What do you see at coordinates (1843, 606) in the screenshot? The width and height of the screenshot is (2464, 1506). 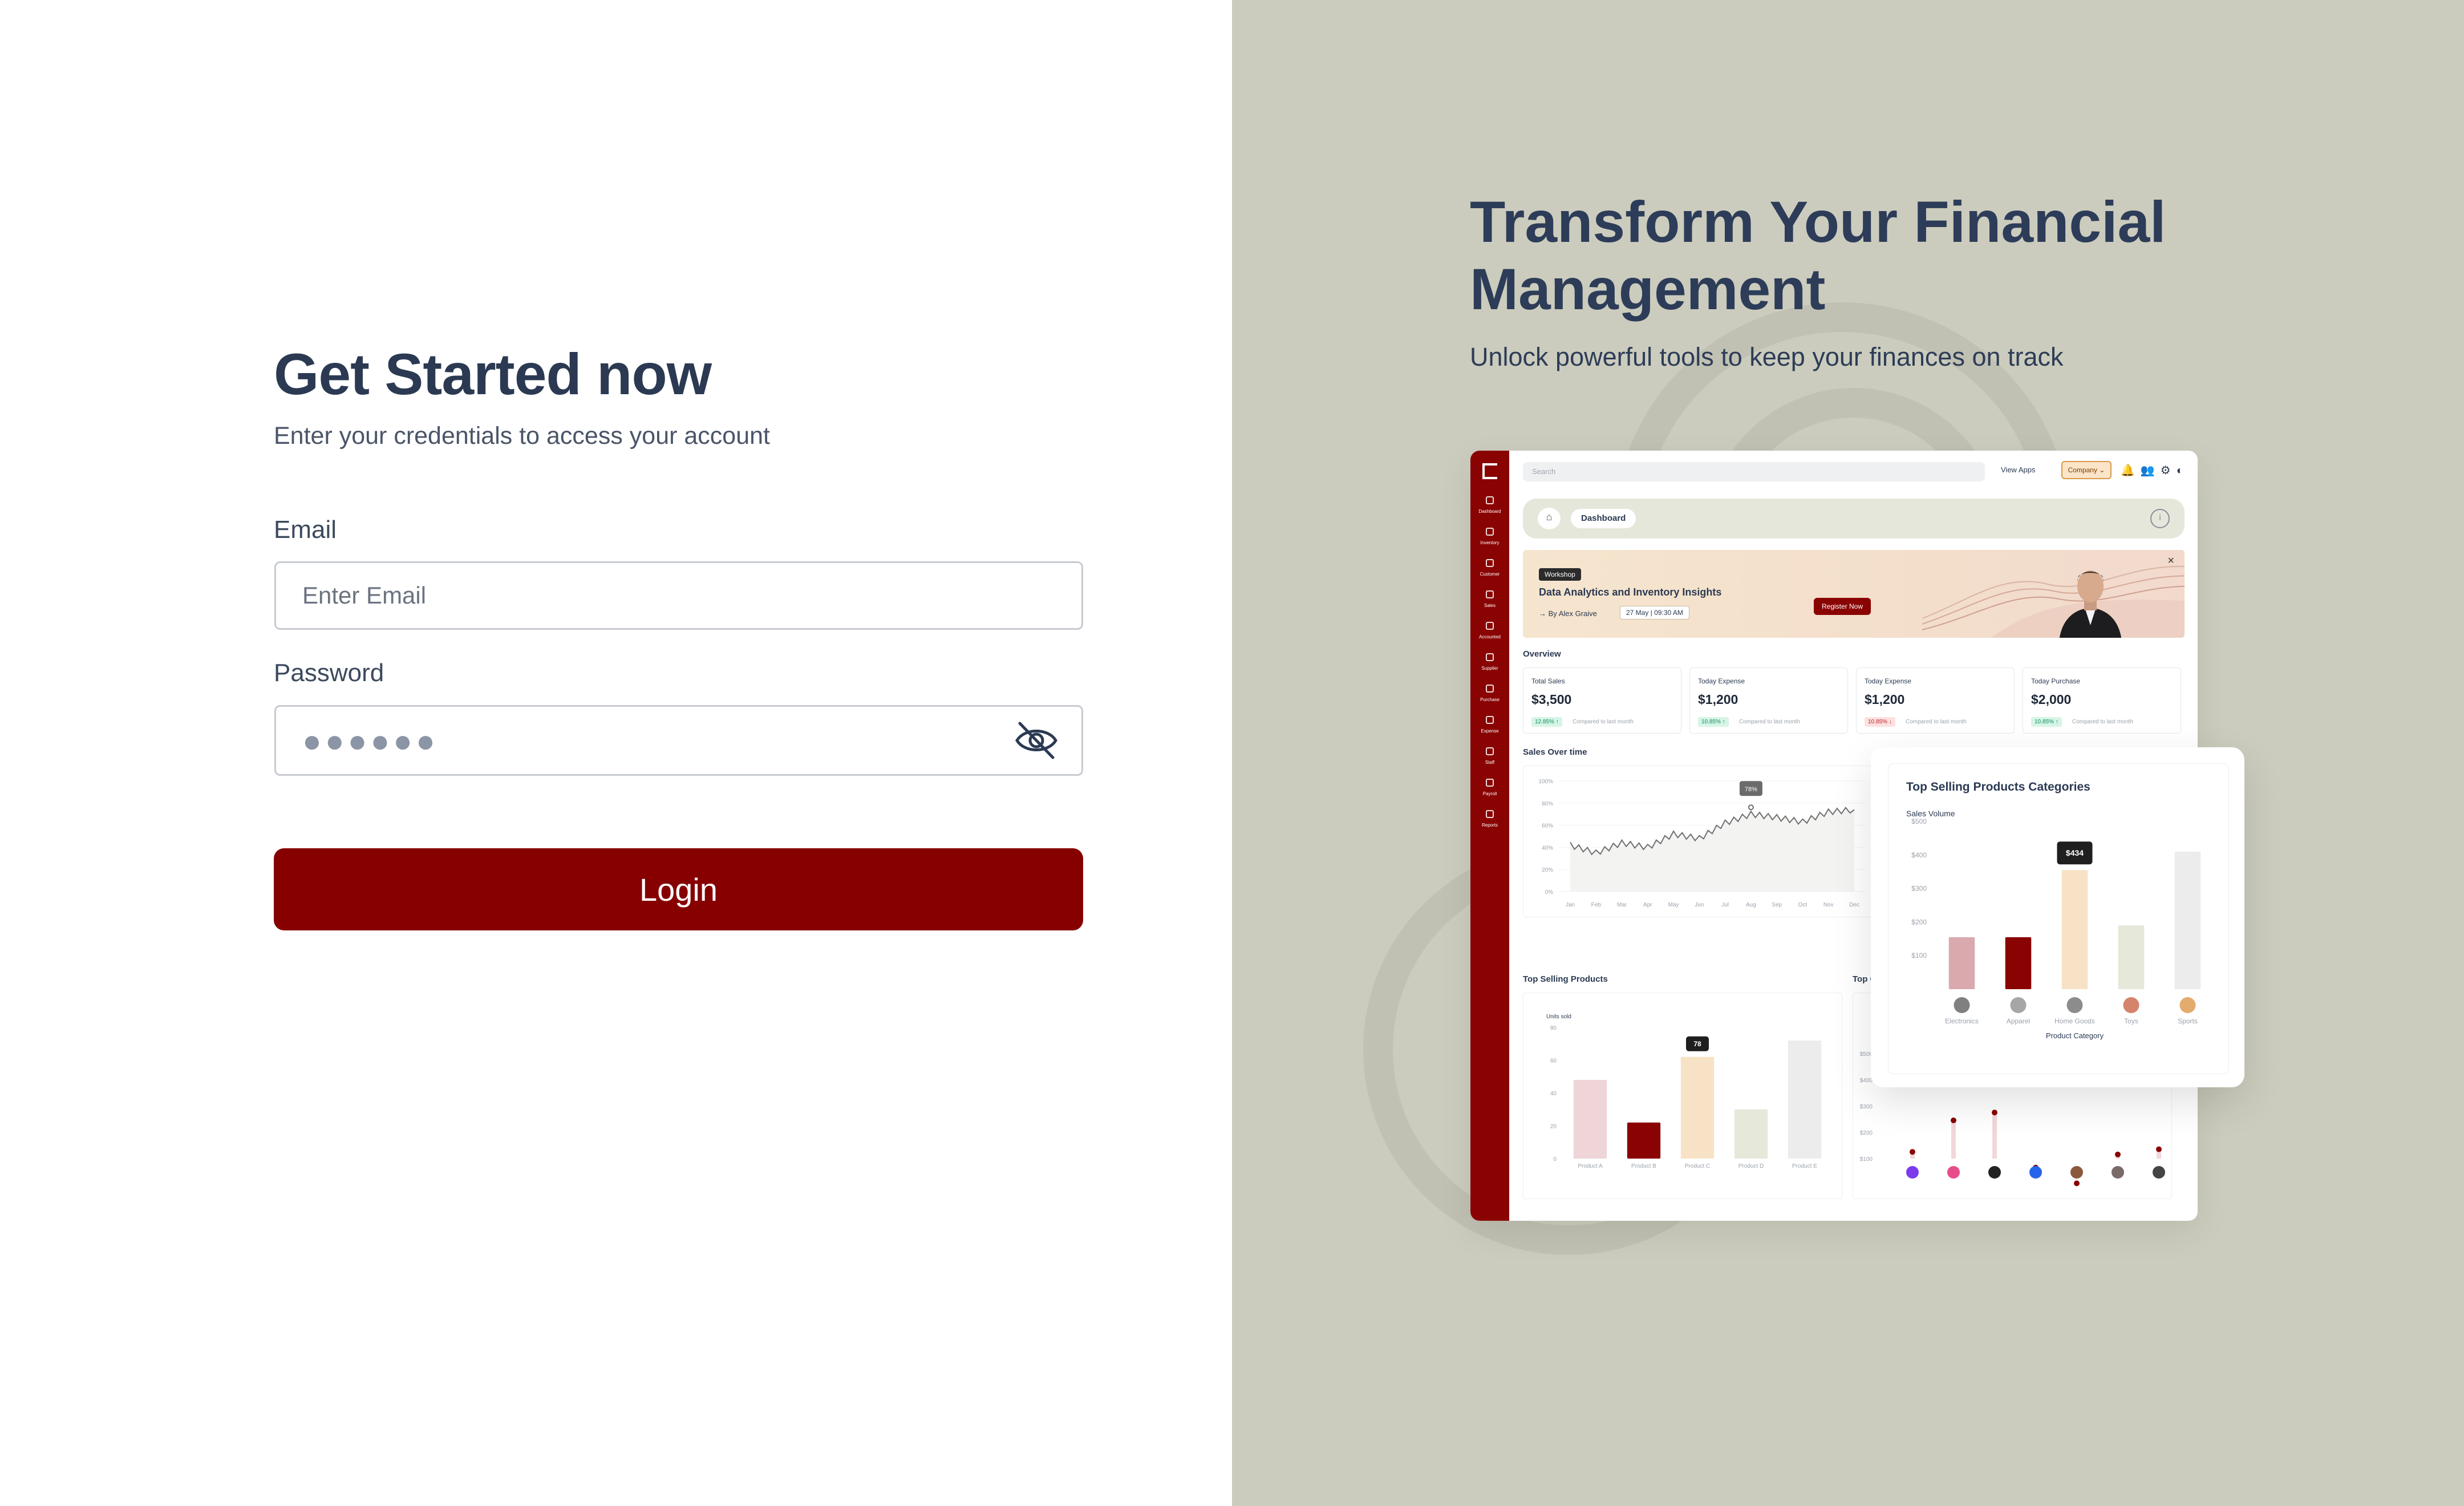 I see `register-now-button: Register Now` at bounding box center [1843, 606].